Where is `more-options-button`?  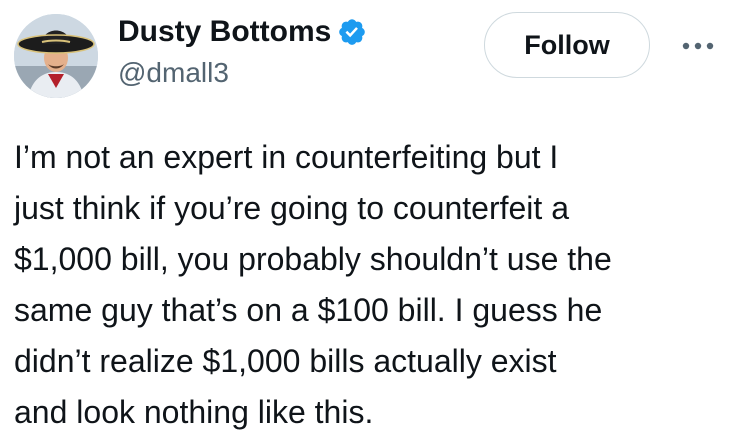
more-options-button is located at coordinates (698, 46).